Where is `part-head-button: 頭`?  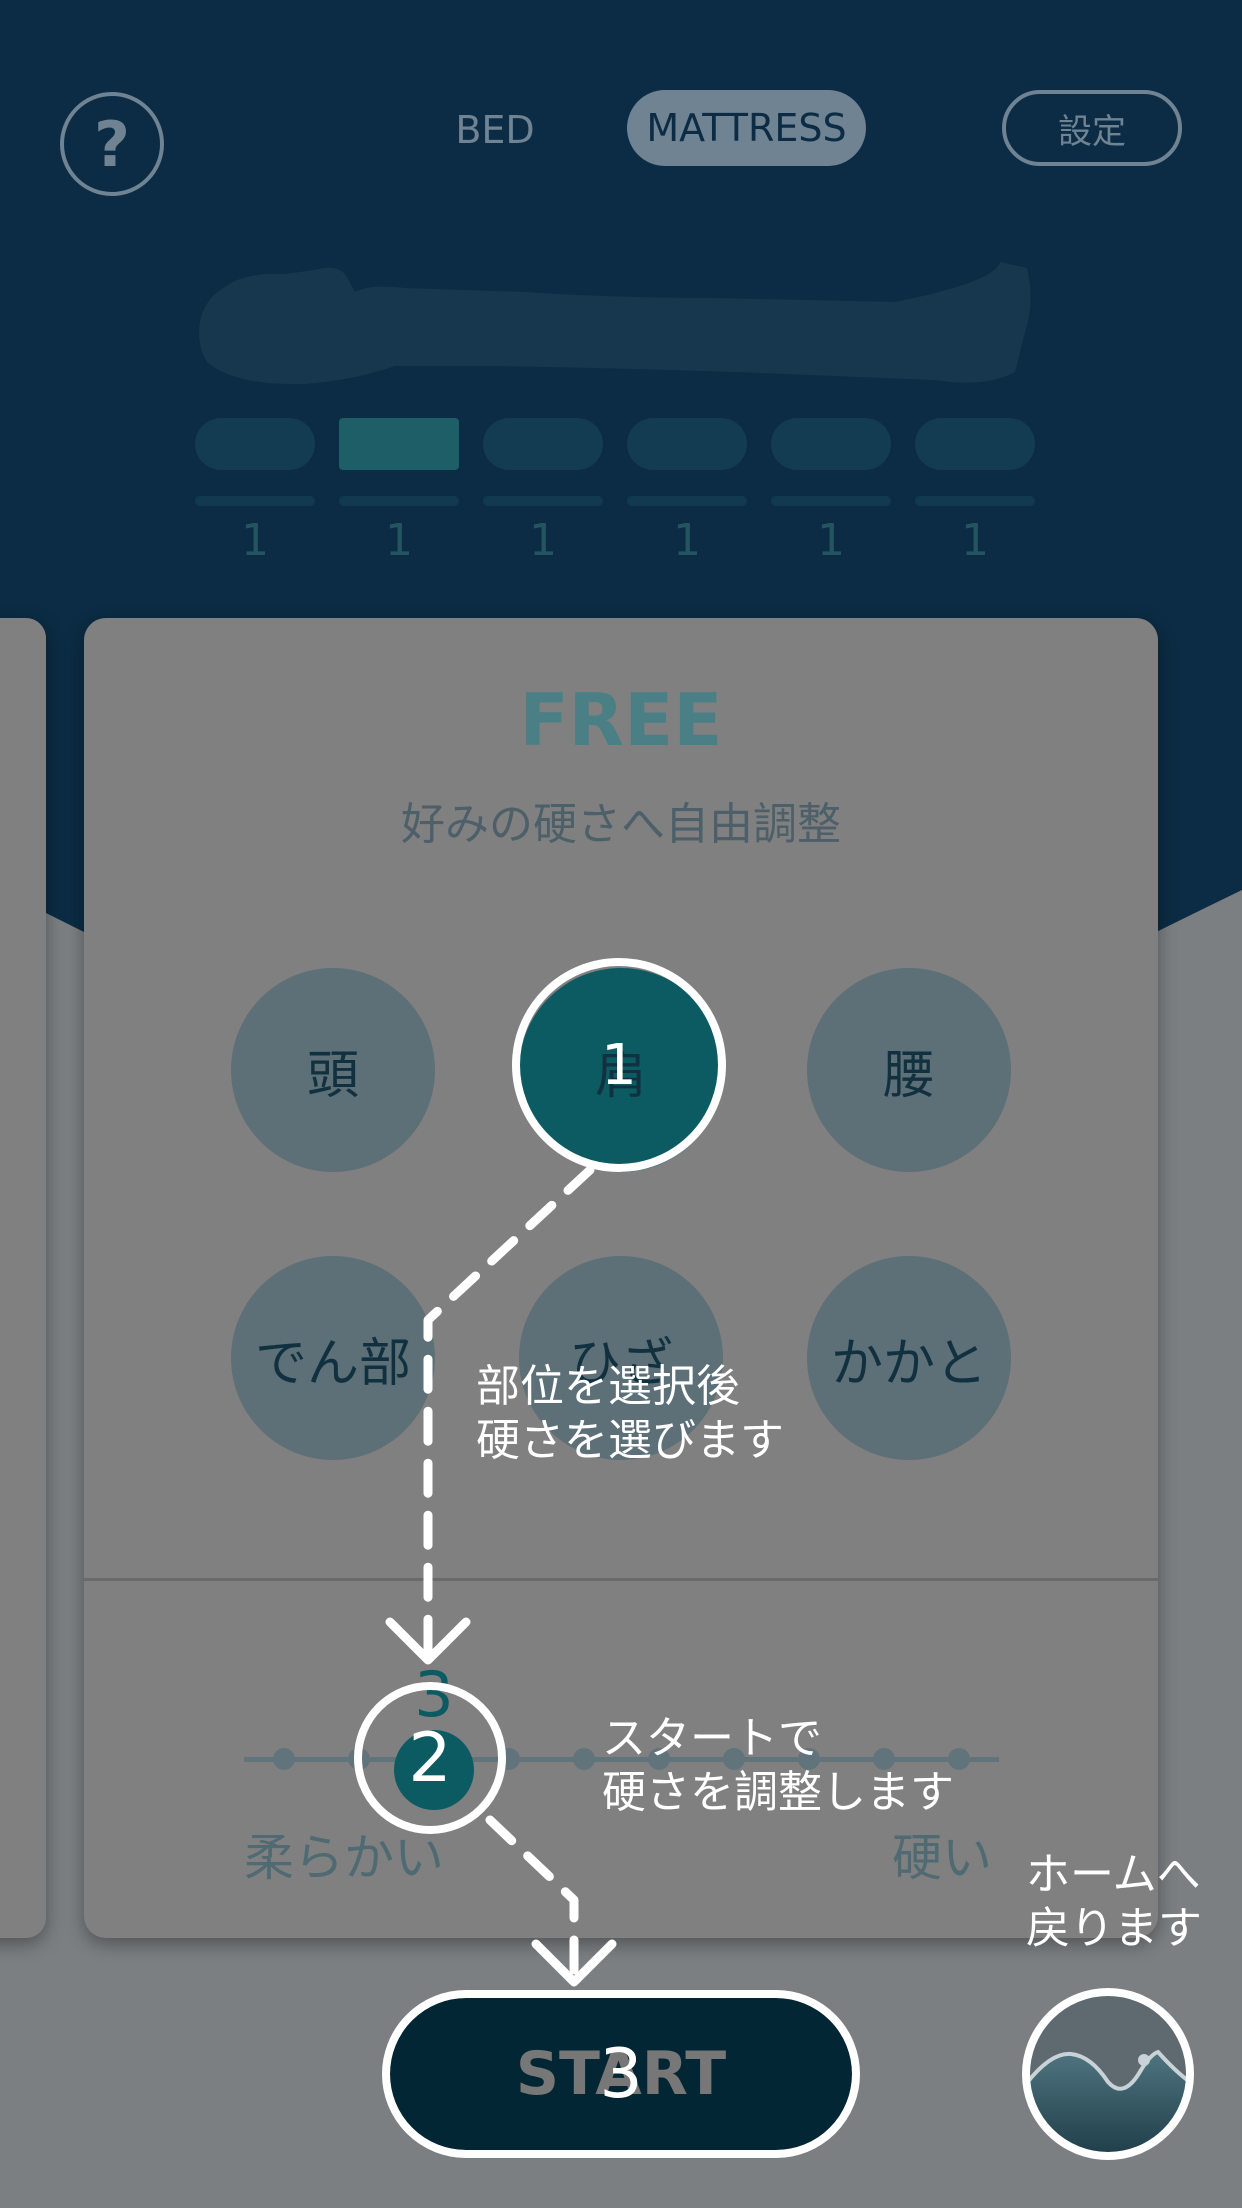
part-head-button: 頭 is located at coordinates (333, 1070).